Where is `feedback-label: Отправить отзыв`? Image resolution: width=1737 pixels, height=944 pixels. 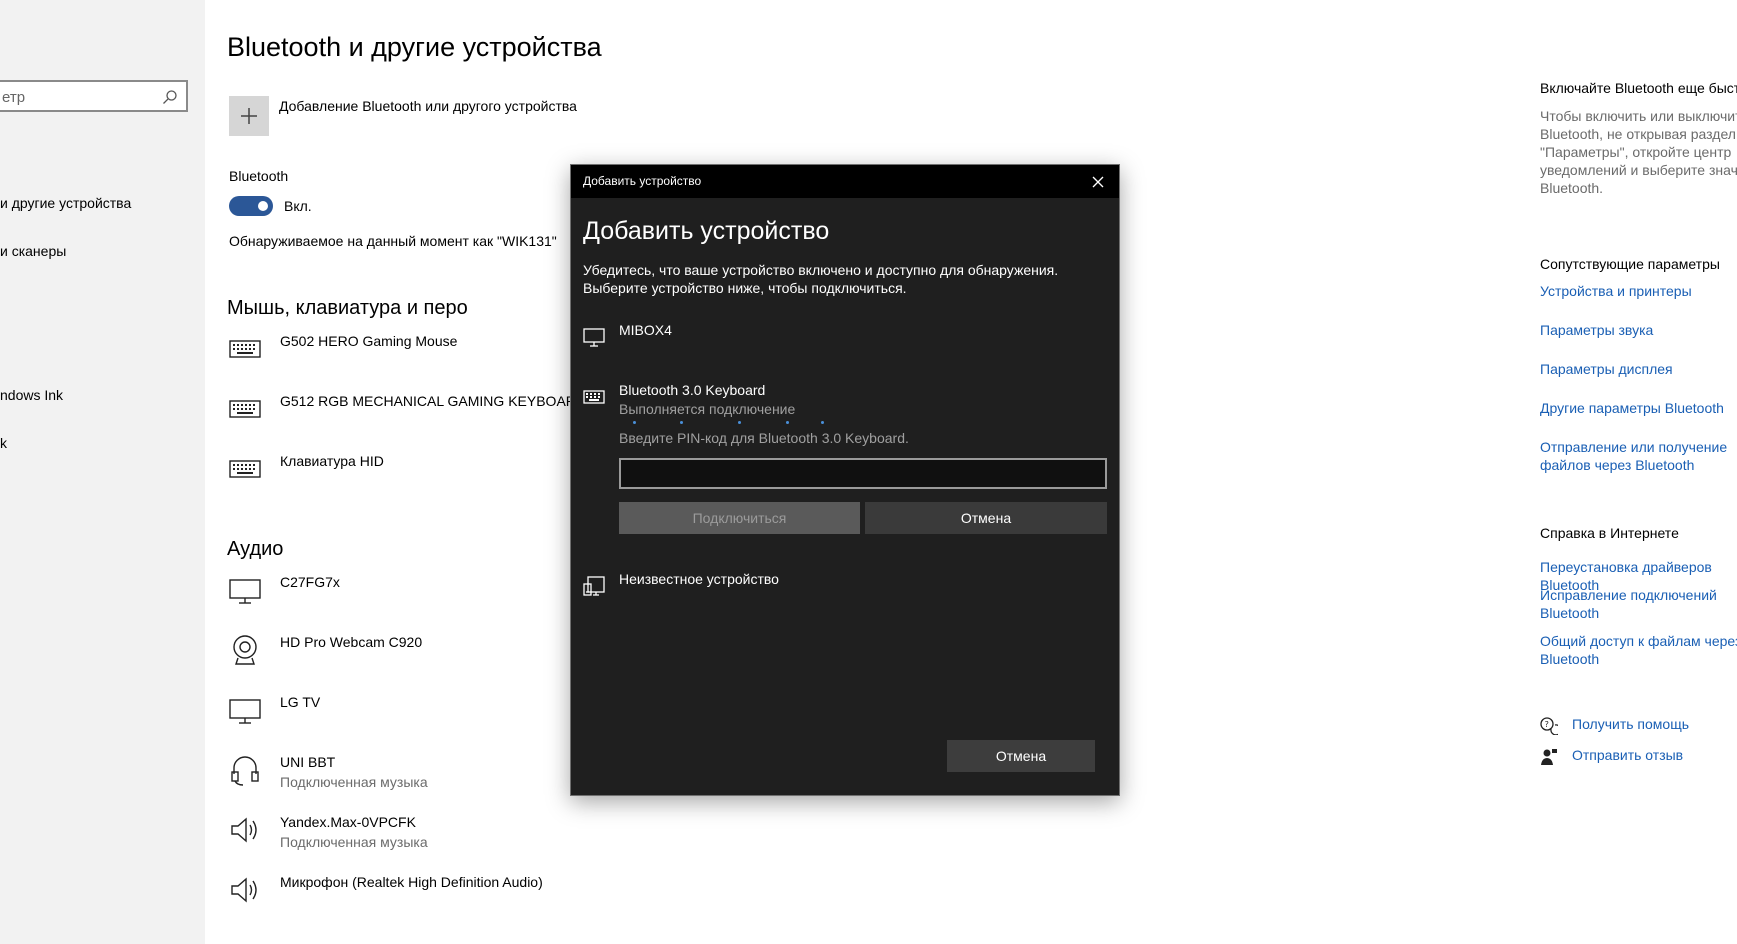
feedback-label: Отправить отзыв is located at coordinates (1627, 755).